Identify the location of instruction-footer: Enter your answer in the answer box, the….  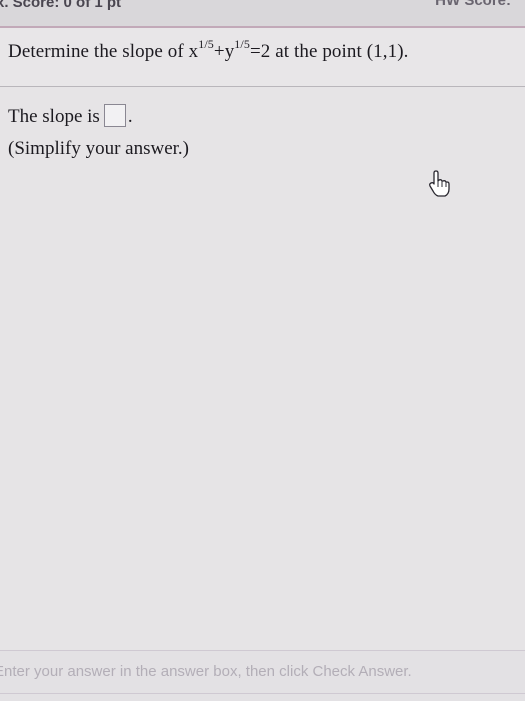
(262, 675).